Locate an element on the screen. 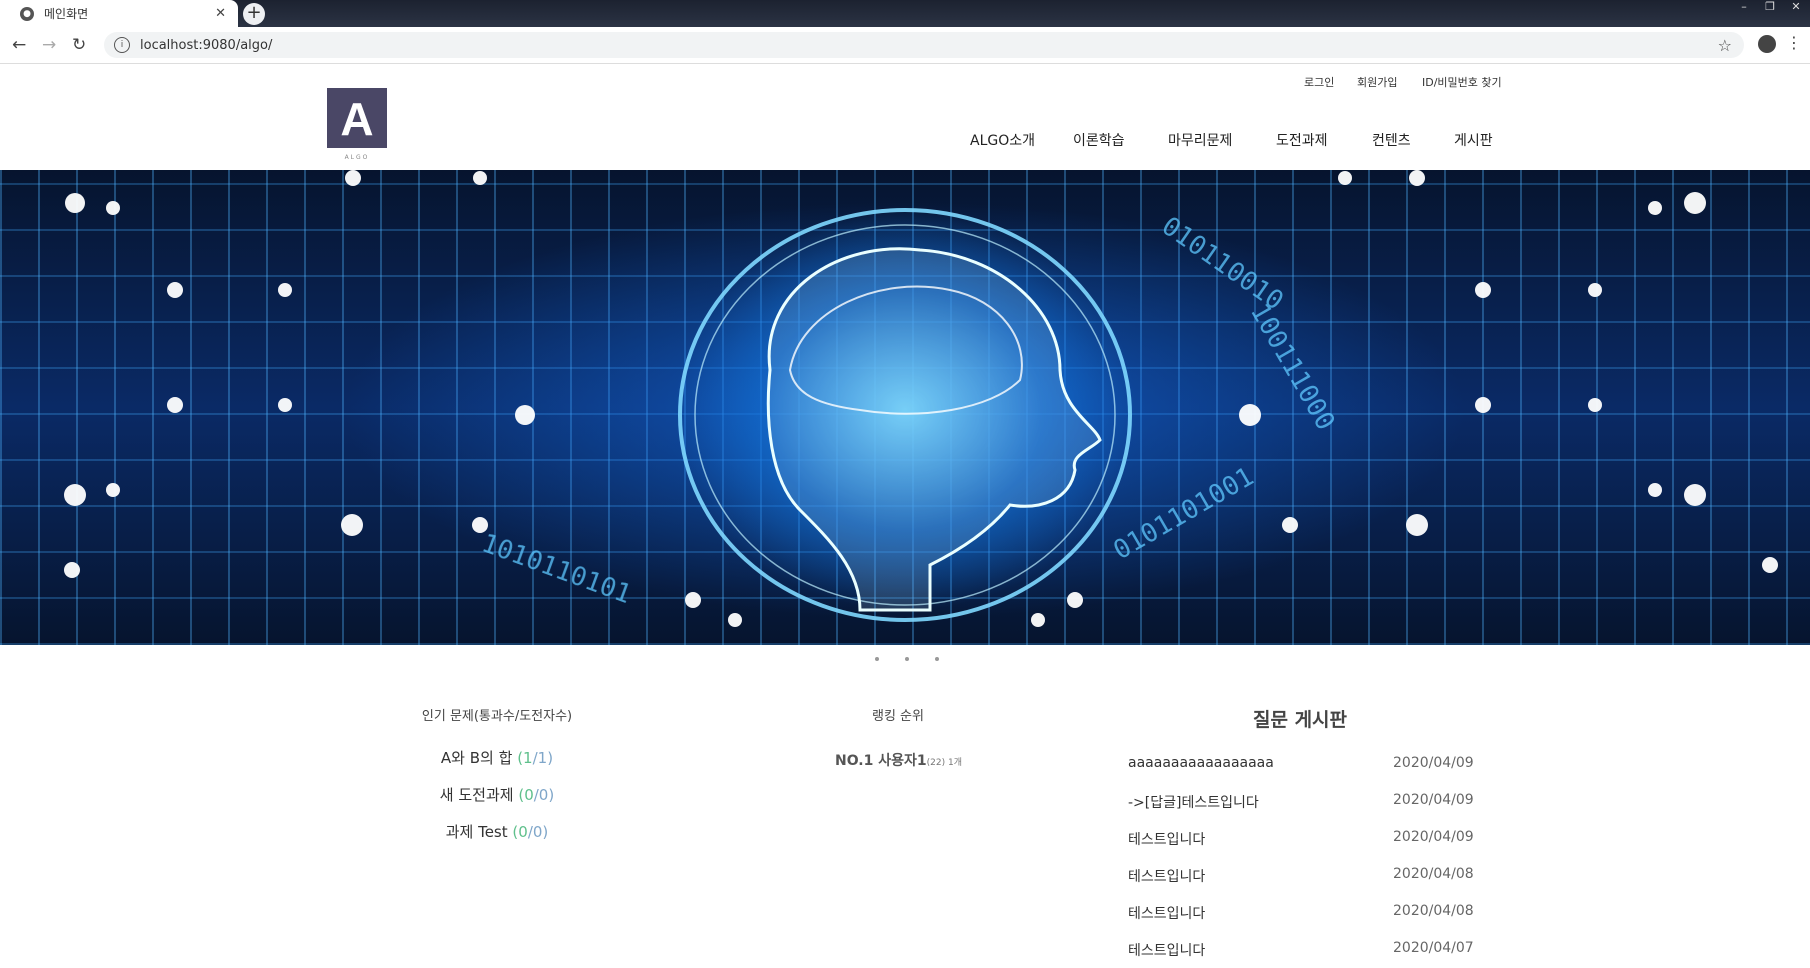  browser-tab: ● 메인화면 ✕ is located at coordinates (119, 13).